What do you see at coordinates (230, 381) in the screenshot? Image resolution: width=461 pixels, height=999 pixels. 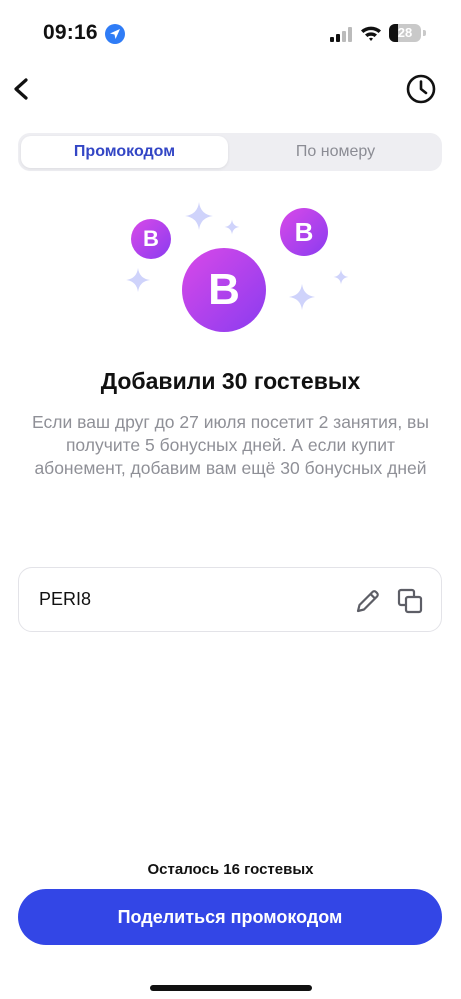 I see `headline: Добавили 30 гостевых` at bounding box center [230, 381].